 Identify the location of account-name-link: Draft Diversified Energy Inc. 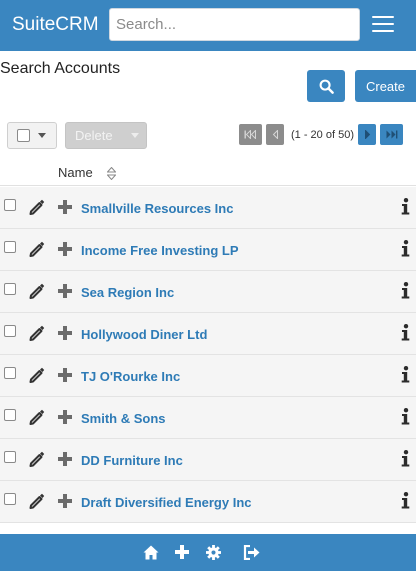
(166, 502).